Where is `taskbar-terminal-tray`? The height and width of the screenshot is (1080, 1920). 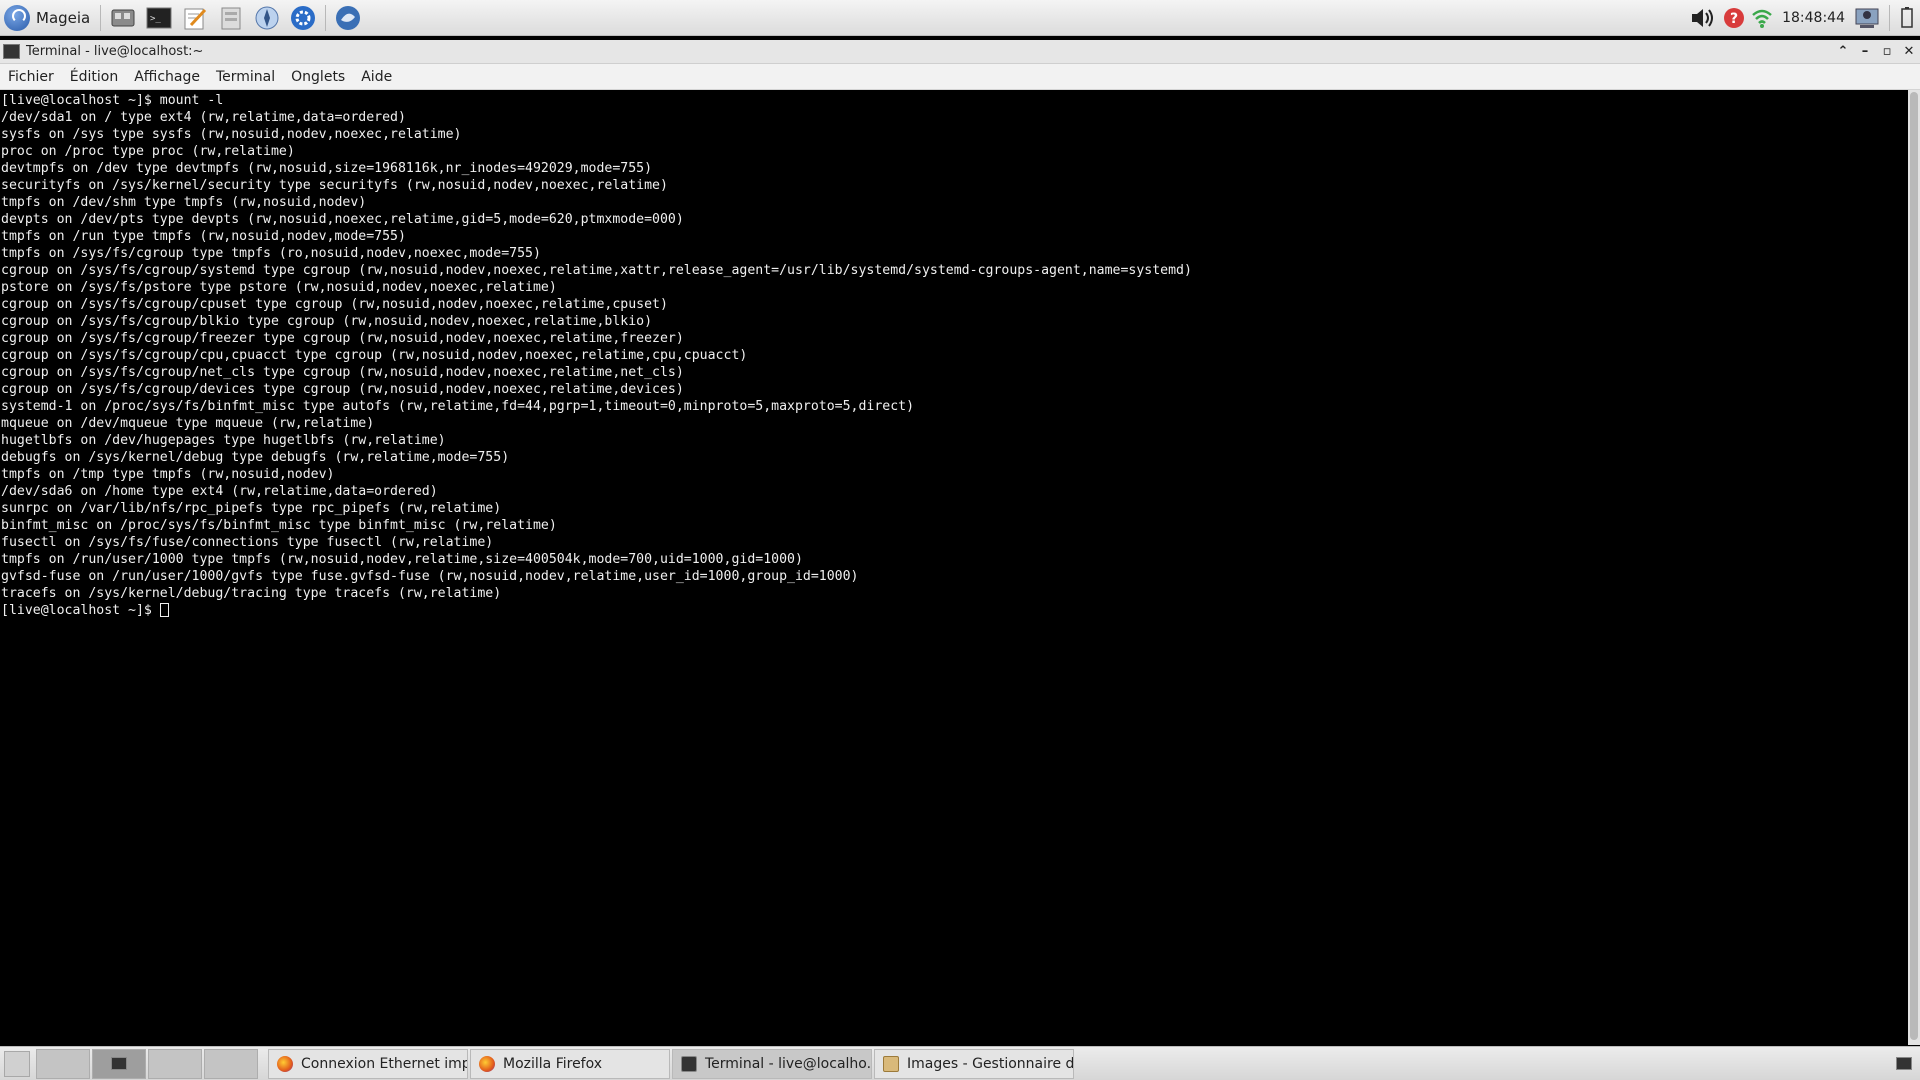 taskbar-terminal-tray is located at coordinates (1904, 1063).